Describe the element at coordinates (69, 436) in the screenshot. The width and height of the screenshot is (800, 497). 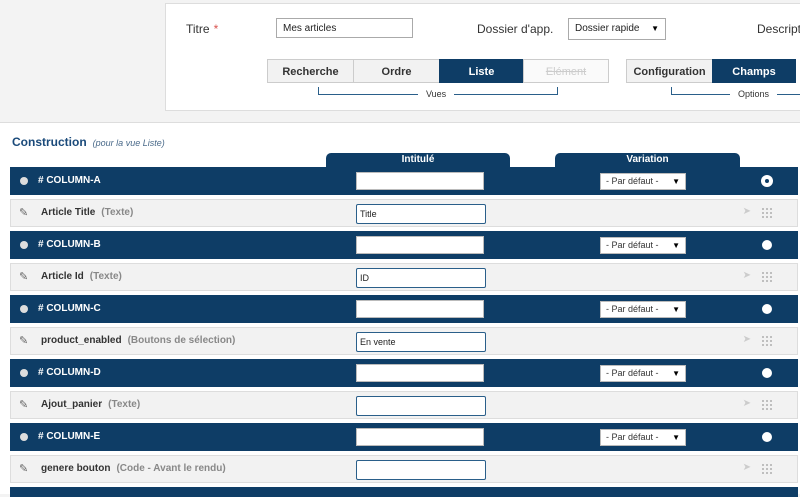
I see `column-name: # COLUMN-E` at that location.